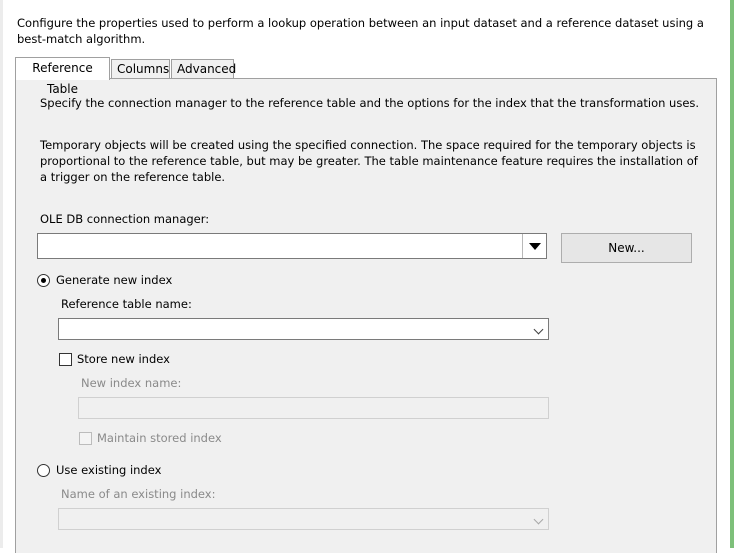  What do you see at coordinates (1, 274) in the screenshot?
I see `window-left-edge` at bounding box center [1, 274].